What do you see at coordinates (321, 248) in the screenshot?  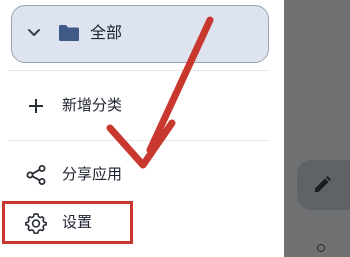 I see `status-dot` at bounding box center [321, 248].